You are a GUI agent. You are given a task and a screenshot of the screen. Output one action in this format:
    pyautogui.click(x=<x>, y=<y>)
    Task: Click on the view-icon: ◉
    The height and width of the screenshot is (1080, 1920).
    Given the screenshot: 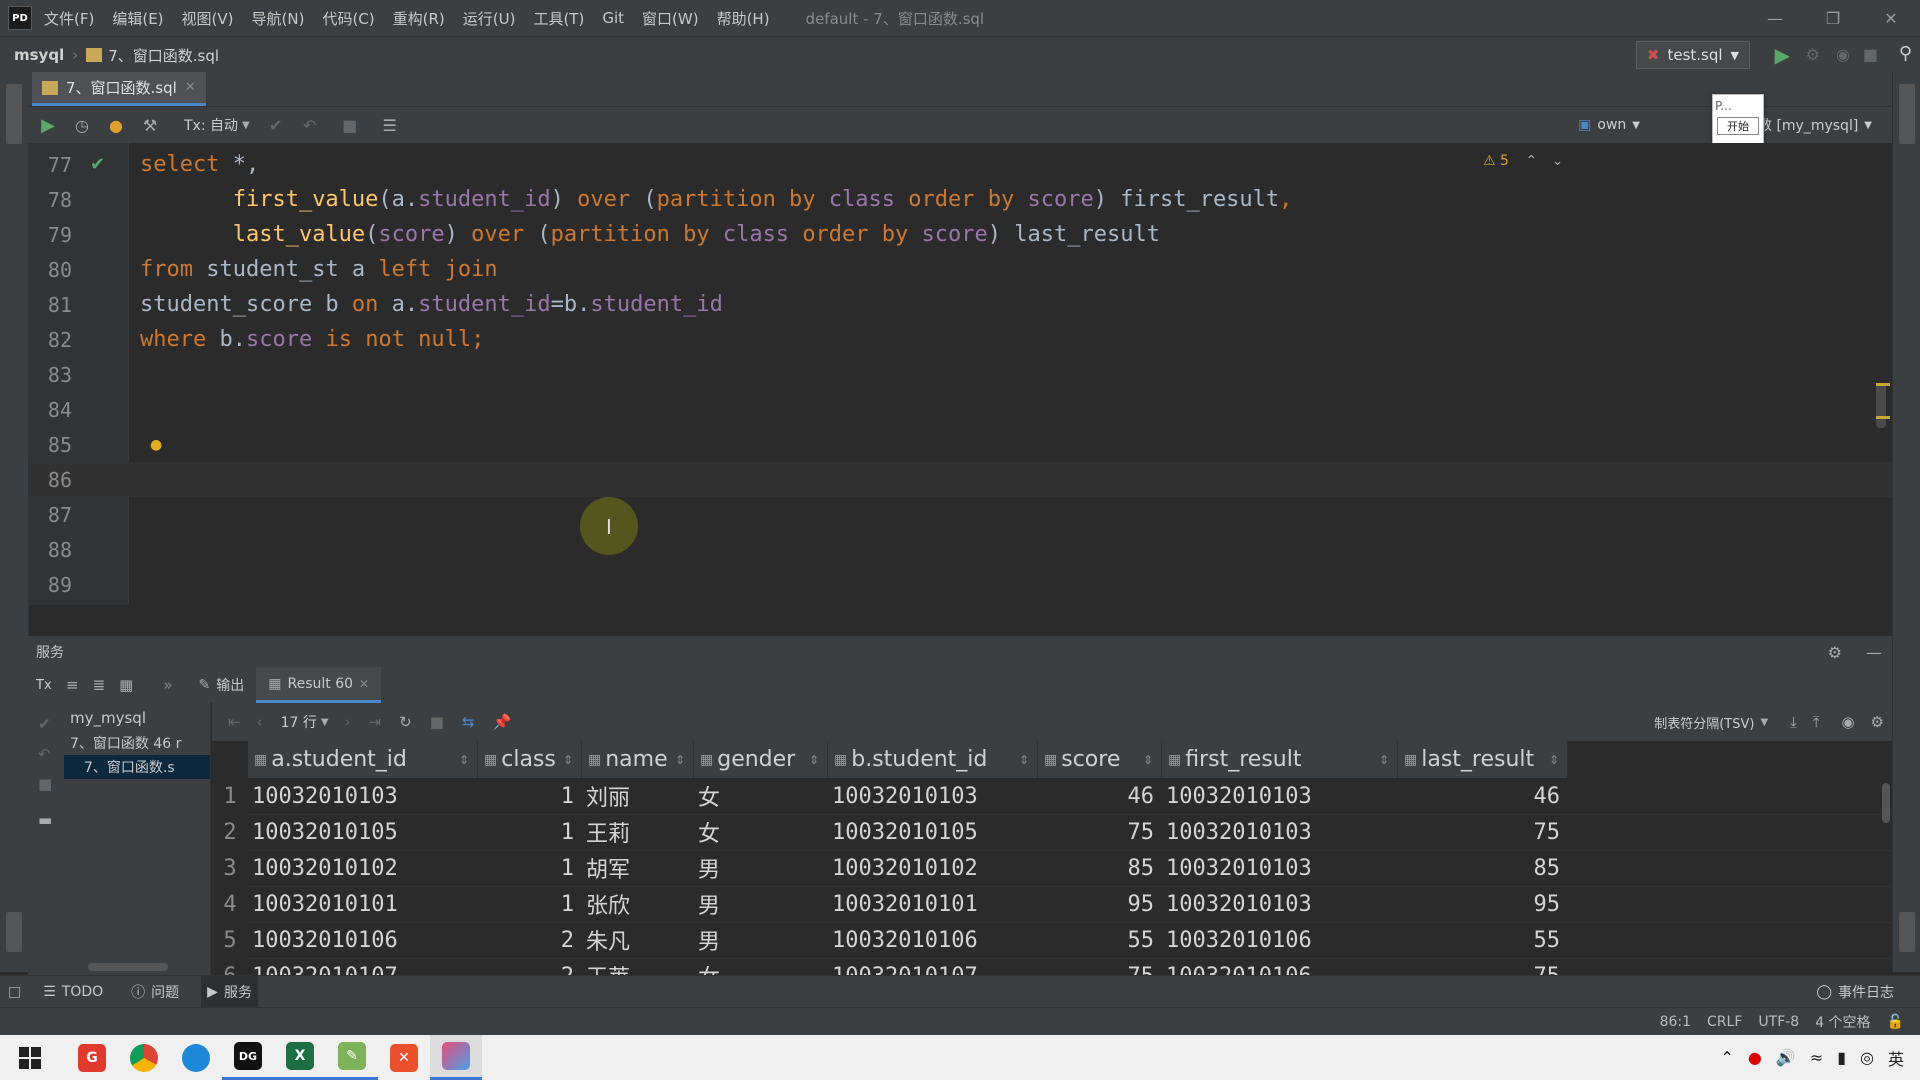 What is the action you would take?
    pyautogui.click(x=1847, y=722)
    